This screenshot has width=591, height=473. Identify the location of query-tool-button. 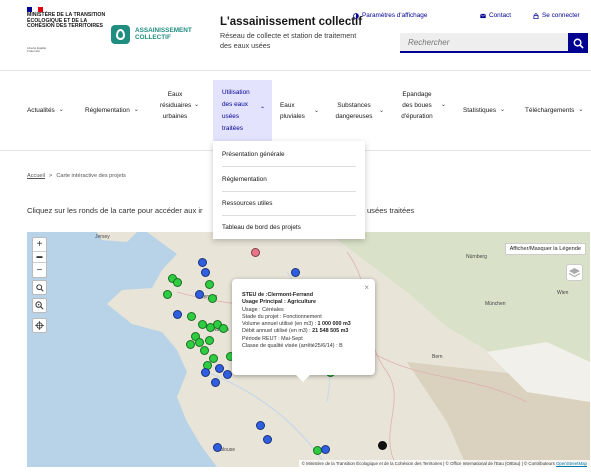
(39, 305).